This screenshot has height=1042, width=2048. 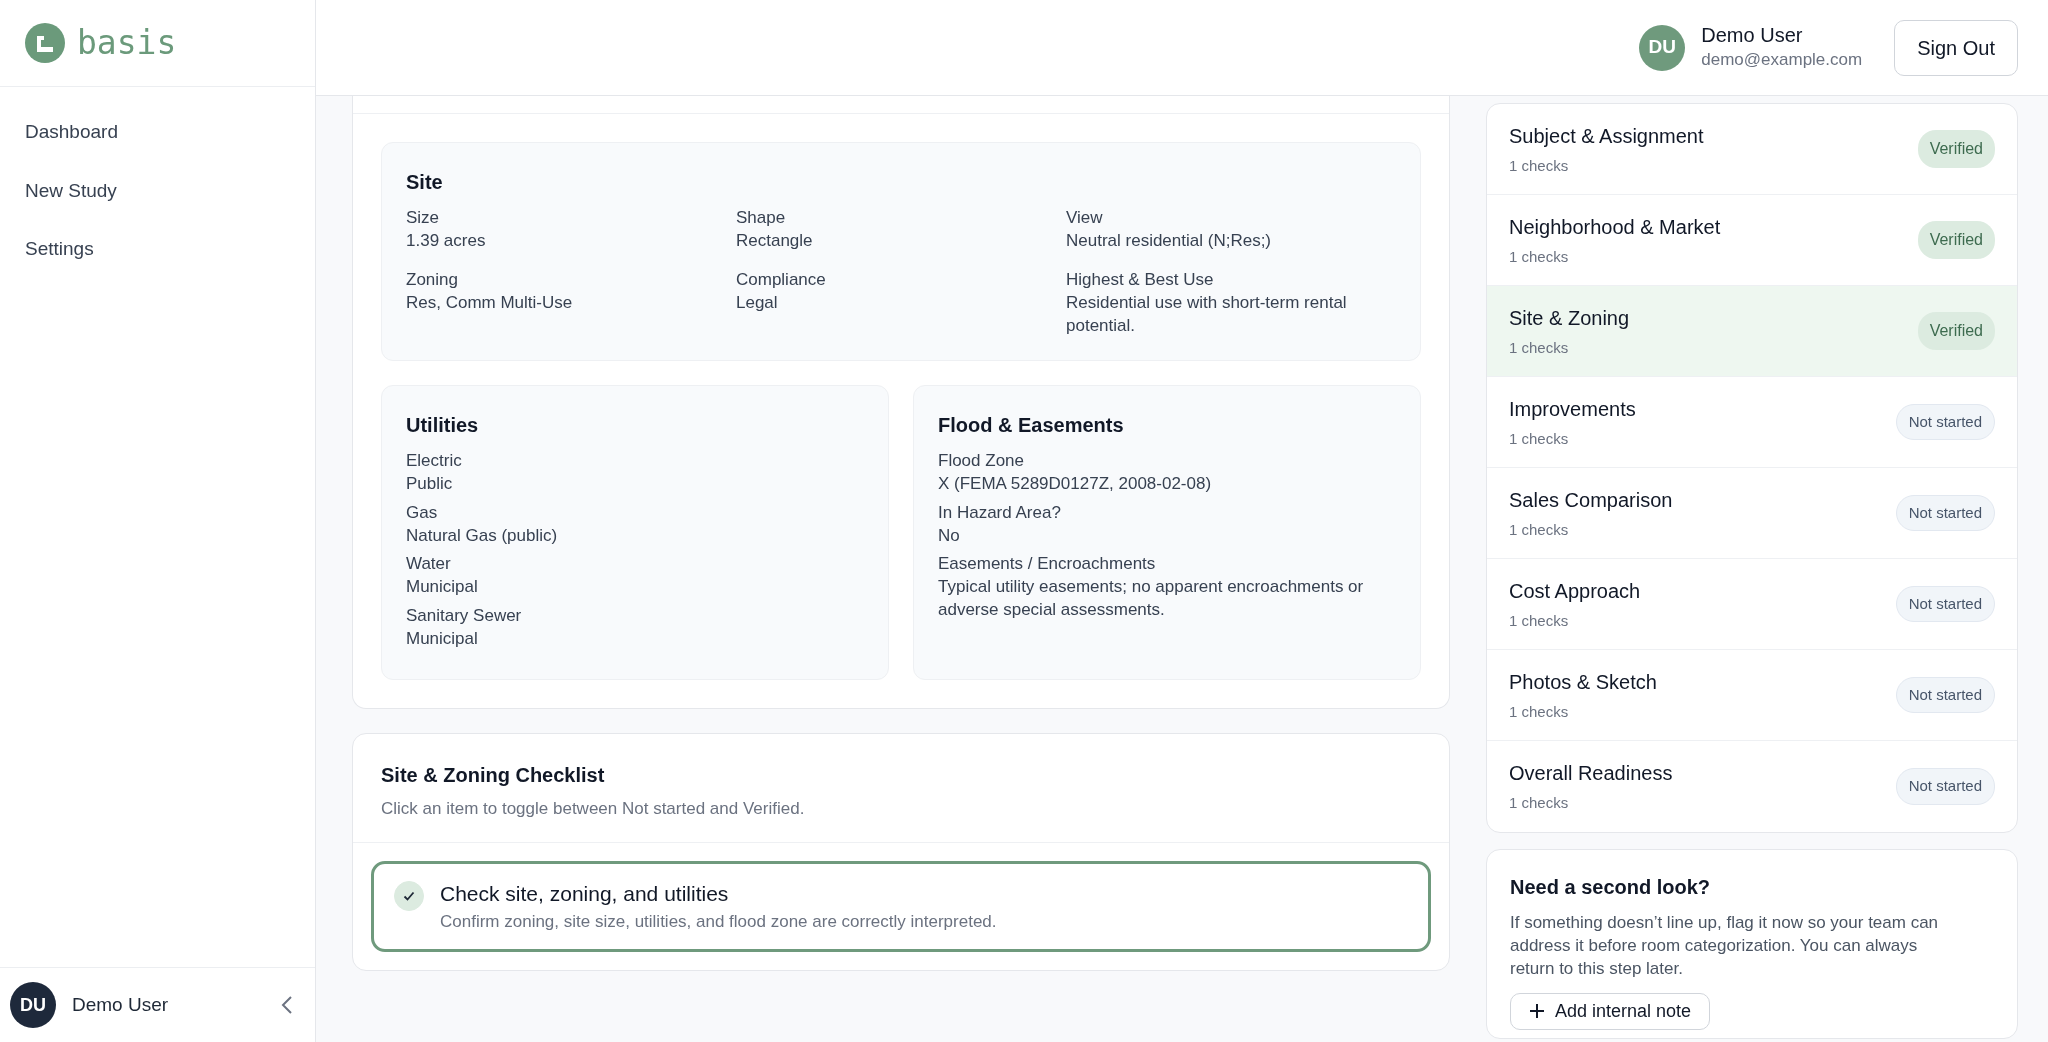 What do you see at coordinates (761, 218) in the screenshot?
I see `field-label: Shape` at bounding box center [761, 218].